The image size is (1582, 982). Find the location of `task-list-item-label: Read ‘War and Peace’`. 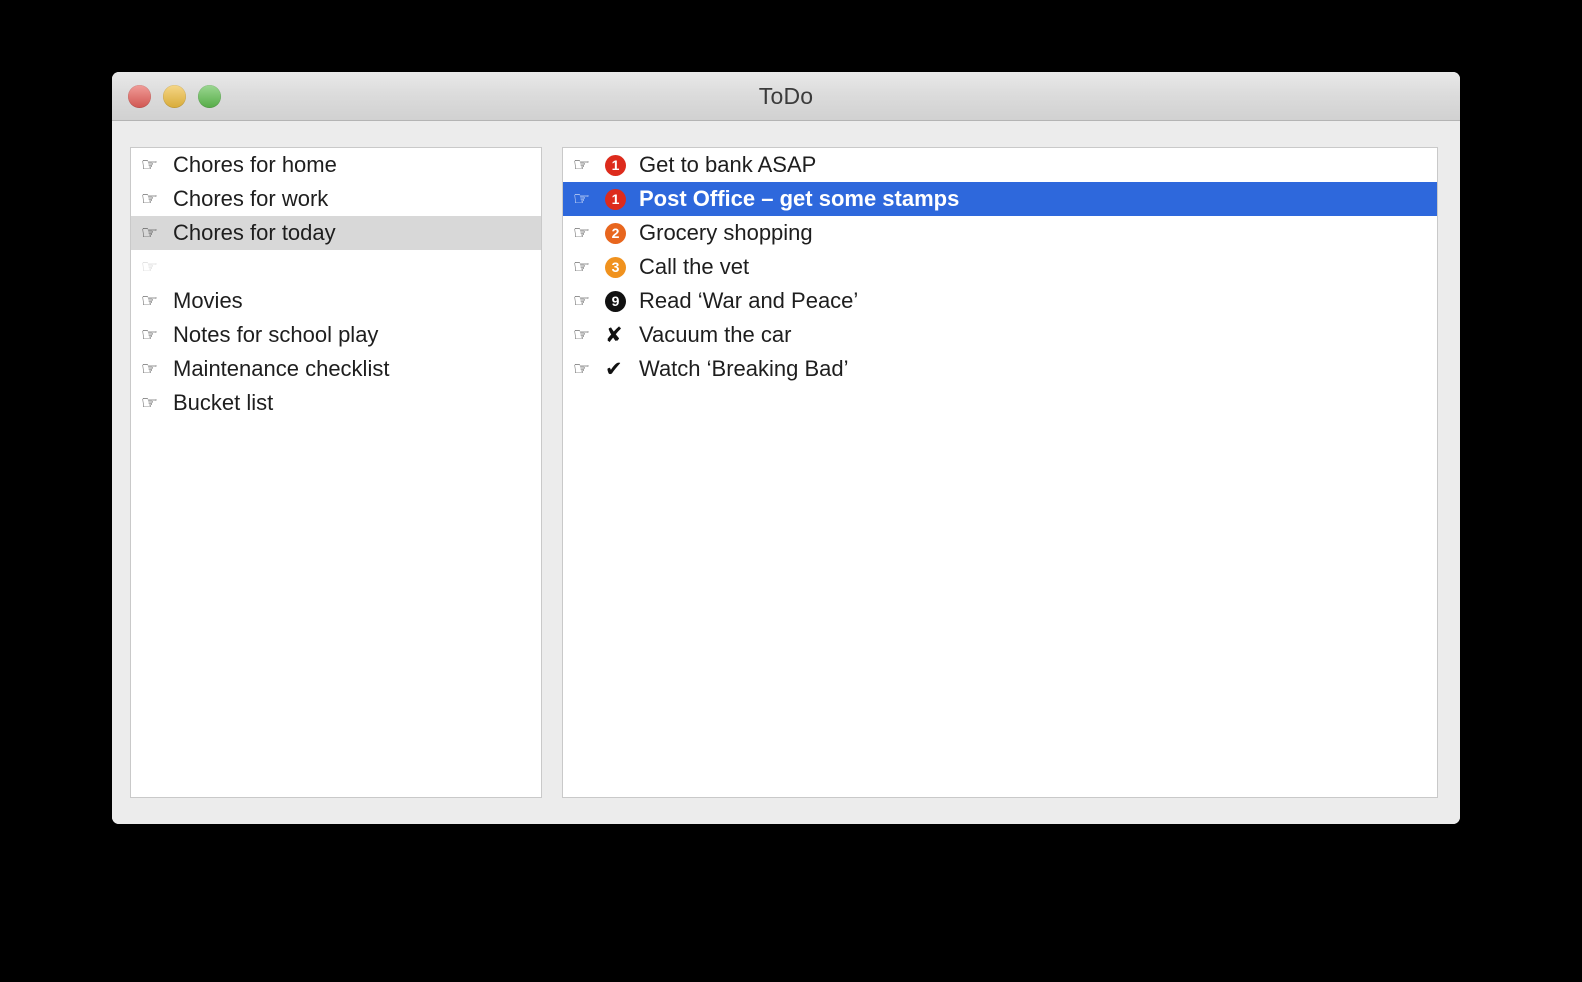

task-list-item-label: Read ‘War and Peace’ is located at coordinates (749, 300).